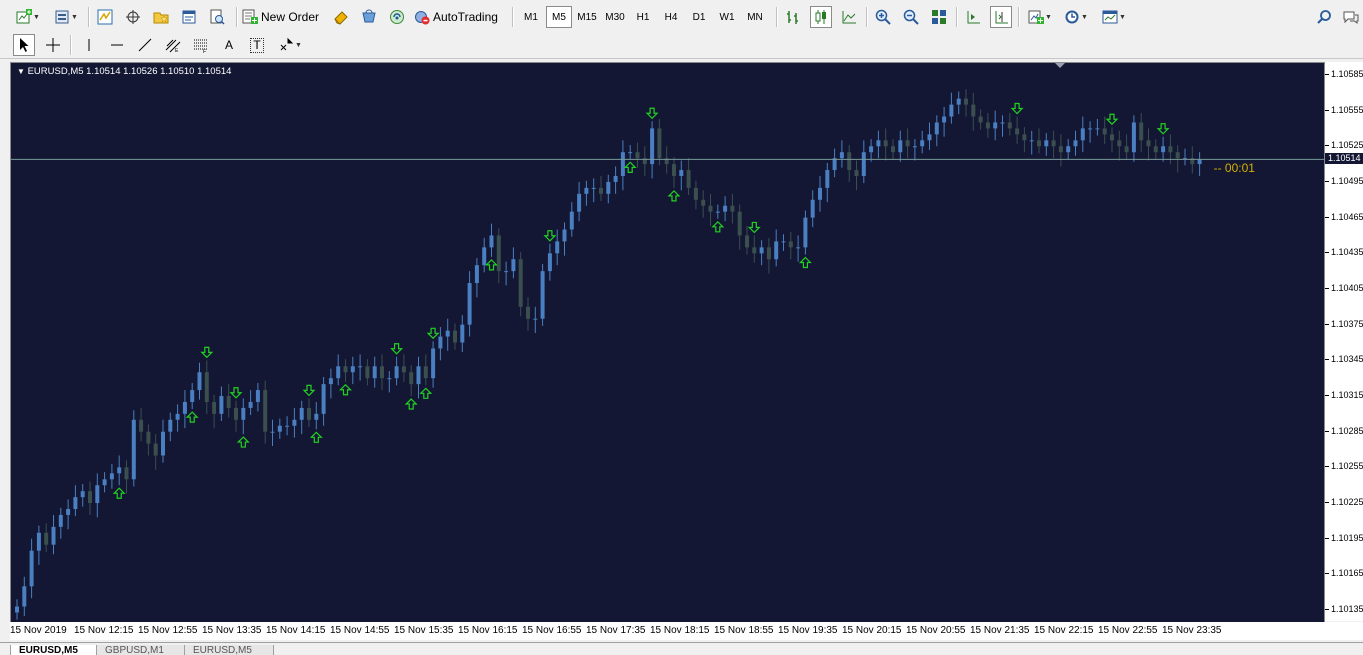  What do you see at coordinates (290, 17) in the screenshot?
I see `new-order-label: New Order` at bounding box center [290, 17].